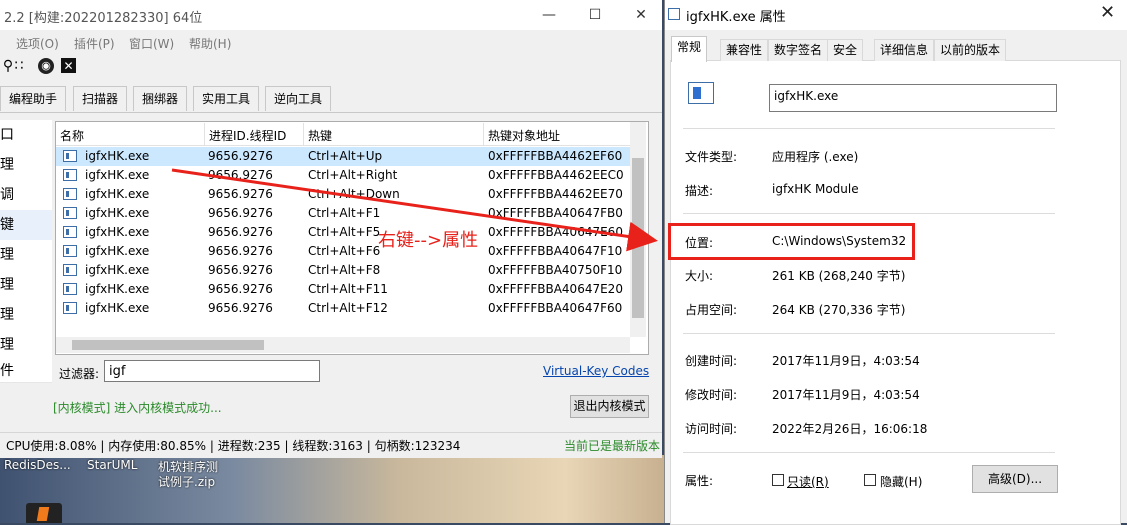  What do you see at coordinates (791, 241) in the screenshot?
I see `location-highlight` at bounding box center [791, 241].